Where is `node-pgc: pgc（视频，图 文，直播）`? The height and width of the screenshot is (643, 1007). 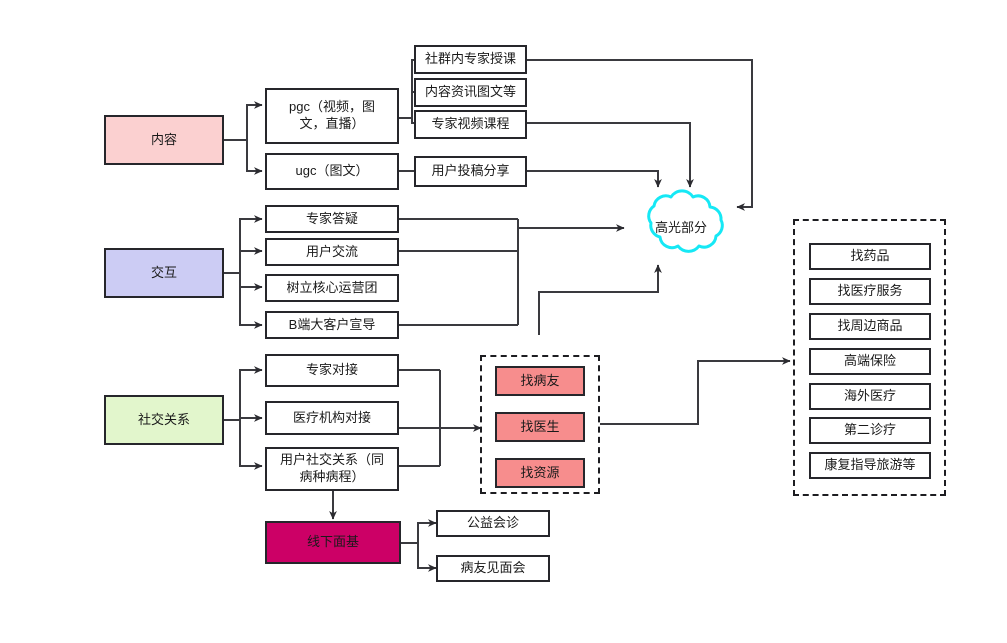
node-pgc: pgc（视频，图 文，直播） is located at coordinates (332, 116).